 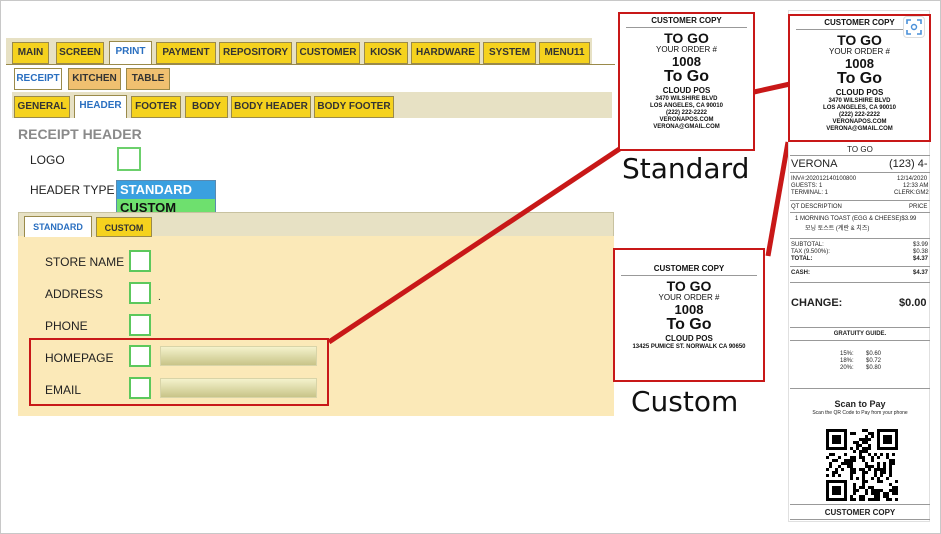 I want to click on connector-standard-to-full, so click(x=772, y=88).